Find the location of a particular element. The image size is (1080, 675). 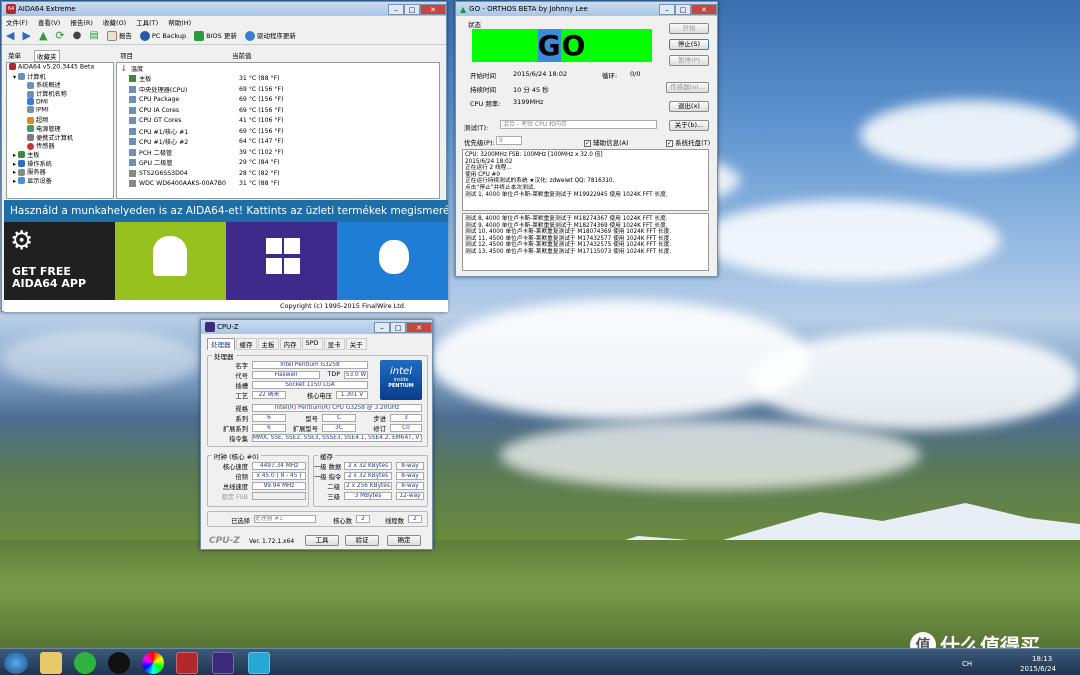

start-button: 开始 is located at coordinates (689, 28).